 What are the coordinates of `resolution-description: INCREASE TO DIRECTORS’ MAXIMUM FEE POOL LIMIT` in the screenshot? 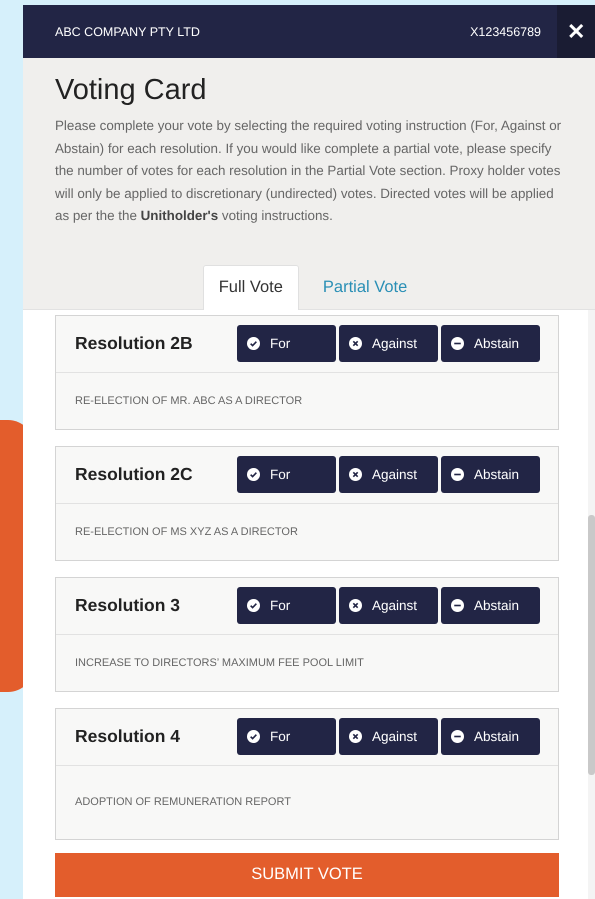 It's located at (219, 662).